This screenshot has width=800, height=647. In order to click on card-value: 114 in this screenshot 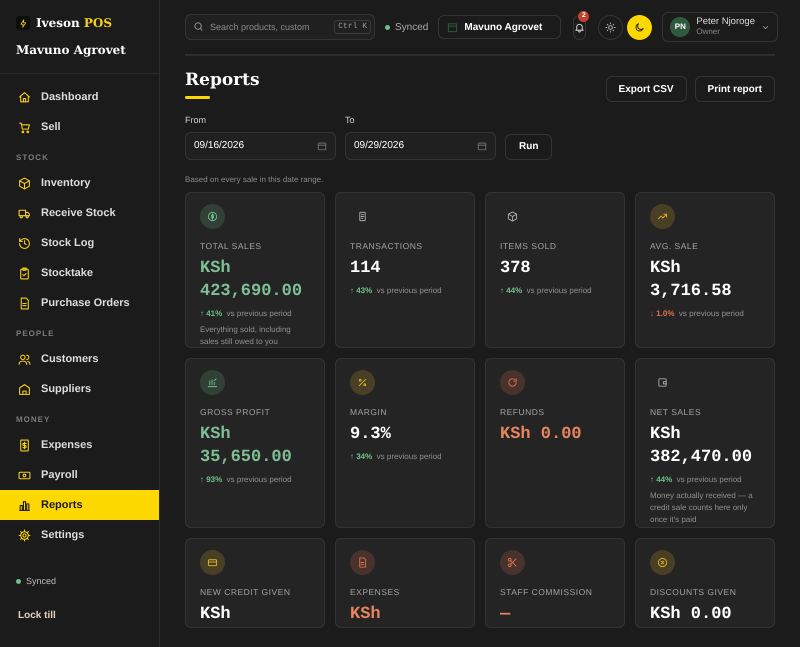, I will do `click(366, 269)`.